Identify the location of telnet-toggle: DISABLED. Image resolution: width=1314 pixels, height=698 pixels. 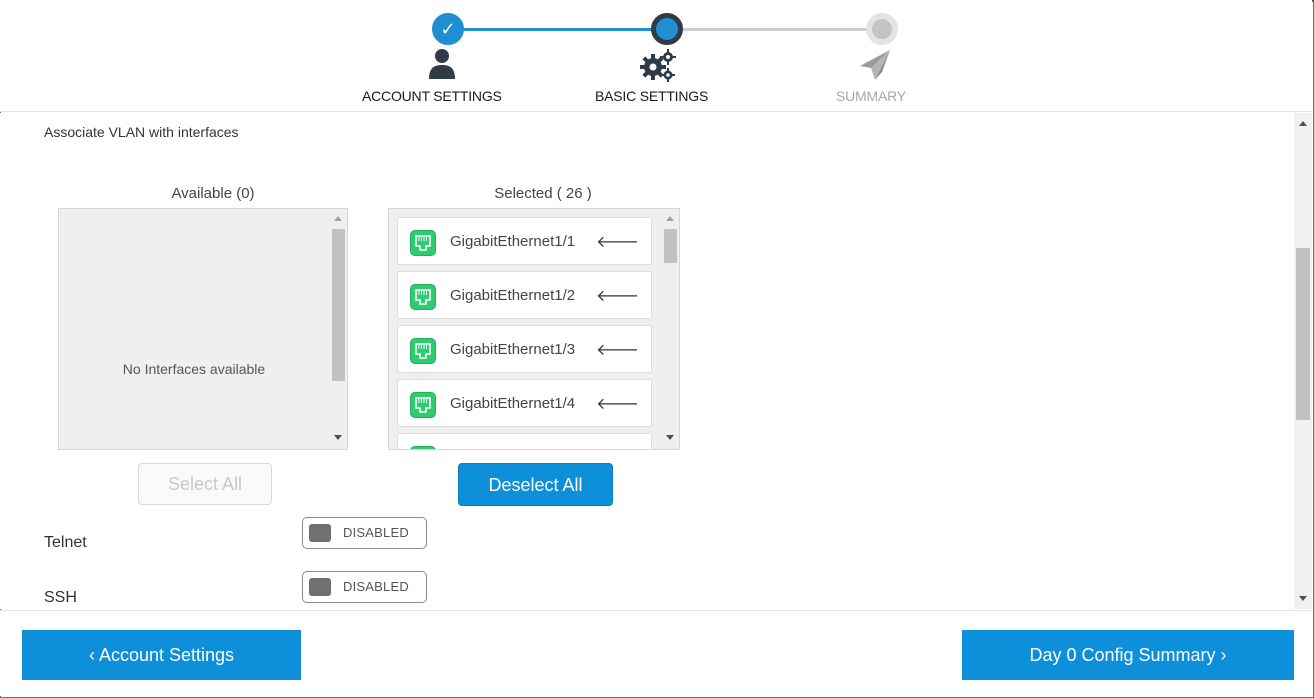
(364, 533).